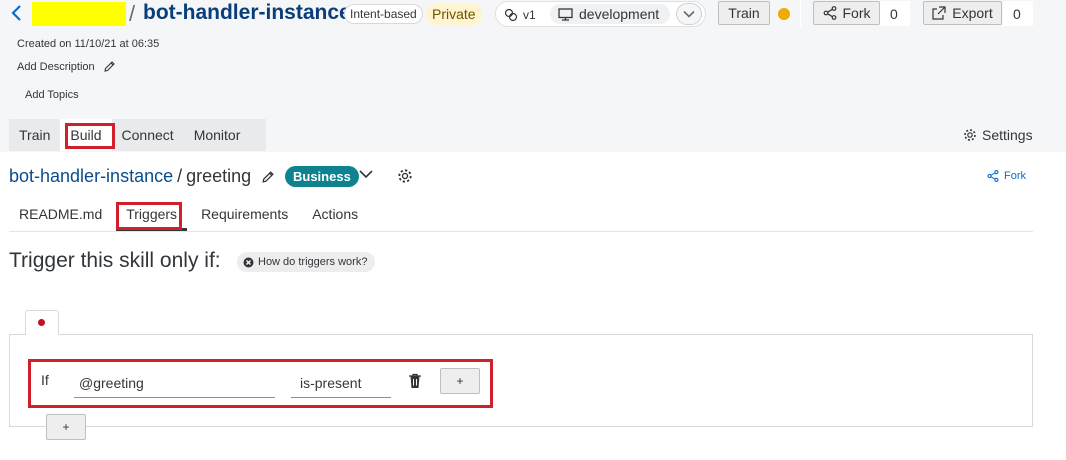 Image resolution: width=1066 pixels, height=460 pixels. What do you see at coordinates (79, 14) in the screenshot?
I see `redacted-owner-name` at bounding box center [79, 14].